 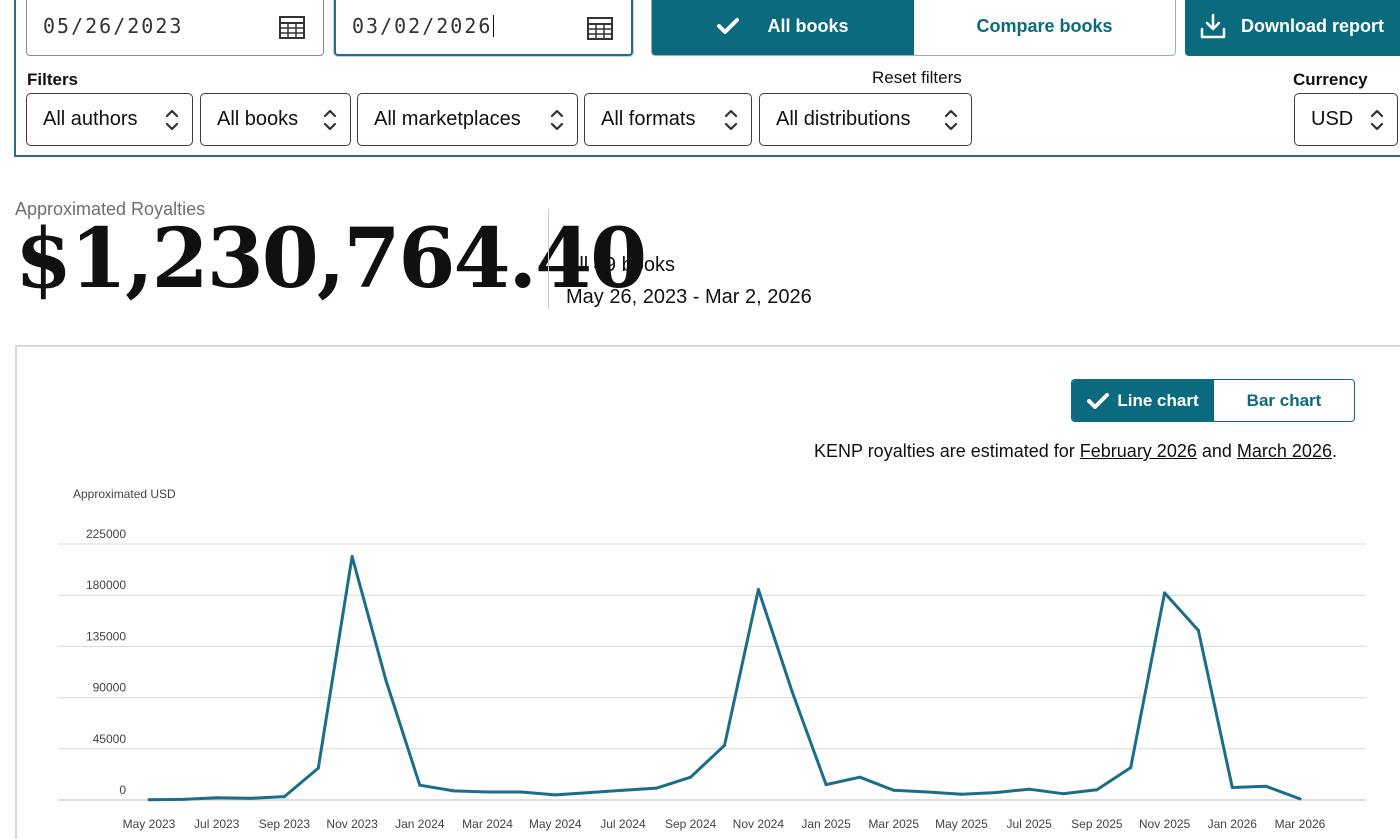 What do you see at coordinates (467, 119) in the screenshot?
I see `marketplaces-select: All marketplaces` at bounding box center [467, 119].